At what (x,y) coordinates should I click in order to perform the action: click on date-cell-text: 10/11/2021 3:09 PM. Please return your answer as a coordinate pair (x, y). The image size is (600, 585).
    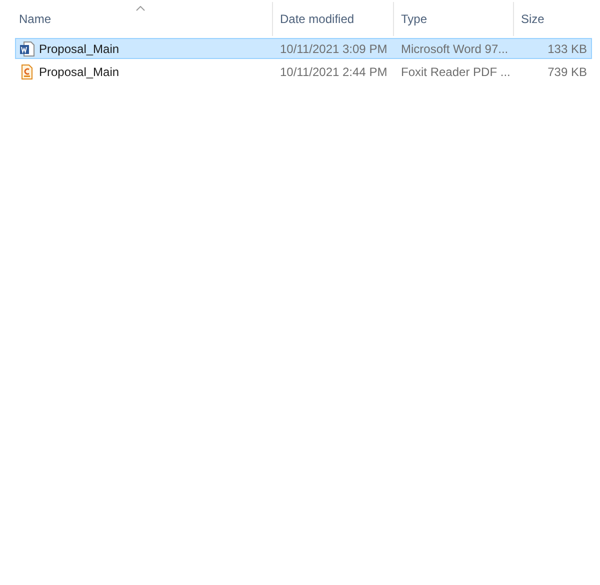
    Looking at the image, I should click on (333, 49).